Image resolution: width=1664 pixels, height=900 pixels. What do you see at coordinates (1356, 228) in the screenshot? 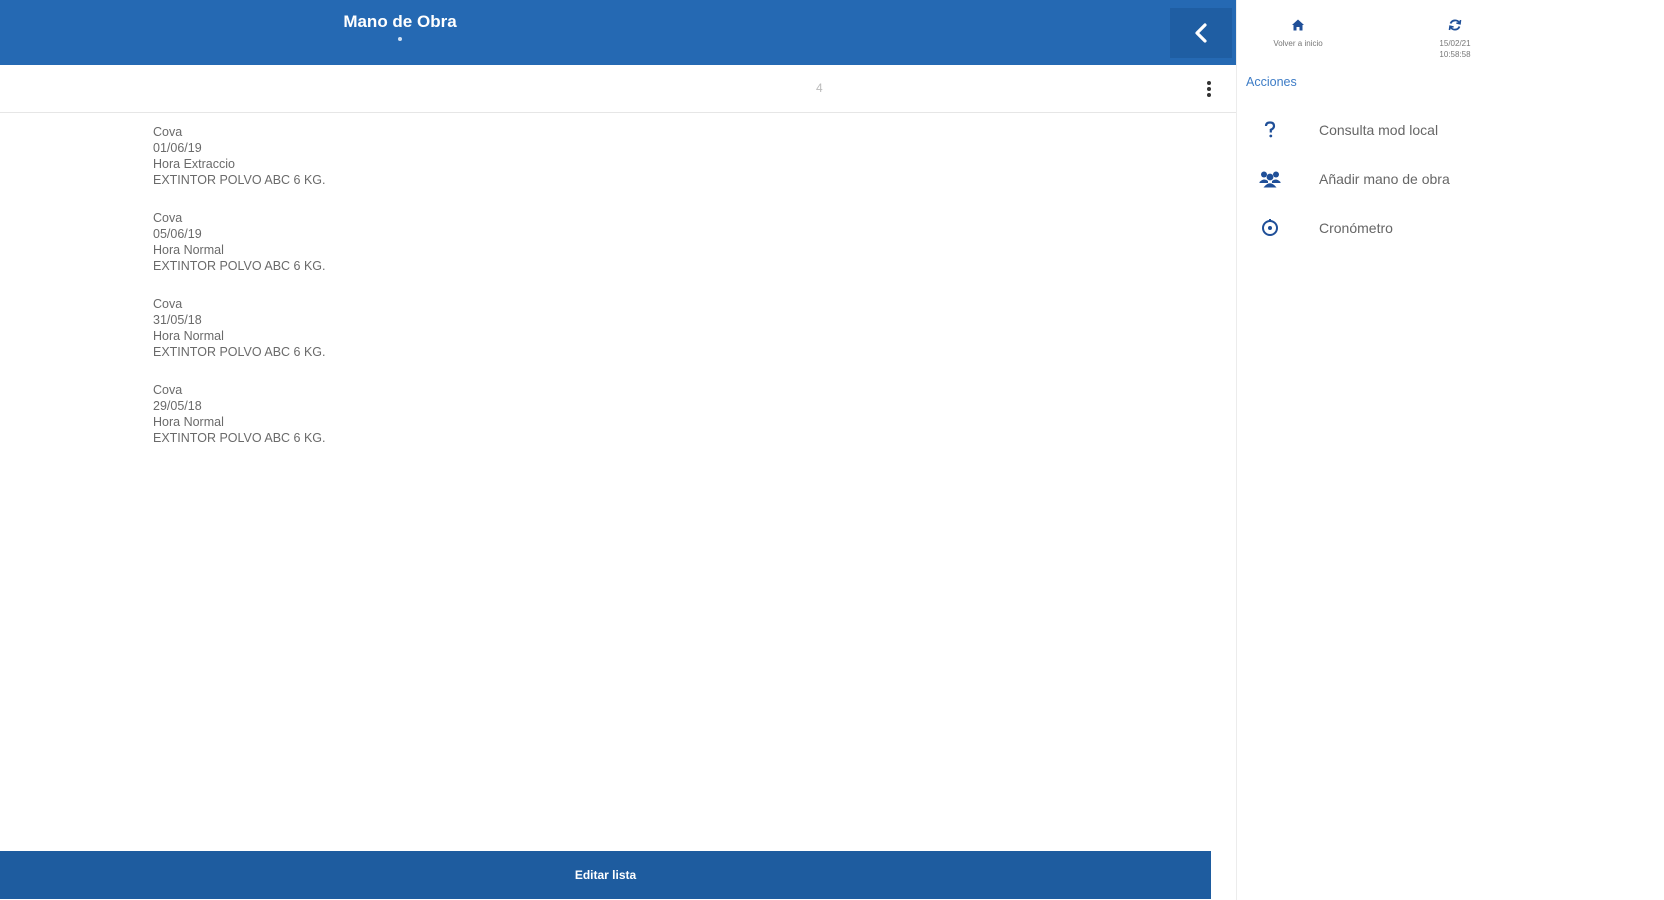
I see `action-label: Cronómetro` at bounding box center [1356, 228].